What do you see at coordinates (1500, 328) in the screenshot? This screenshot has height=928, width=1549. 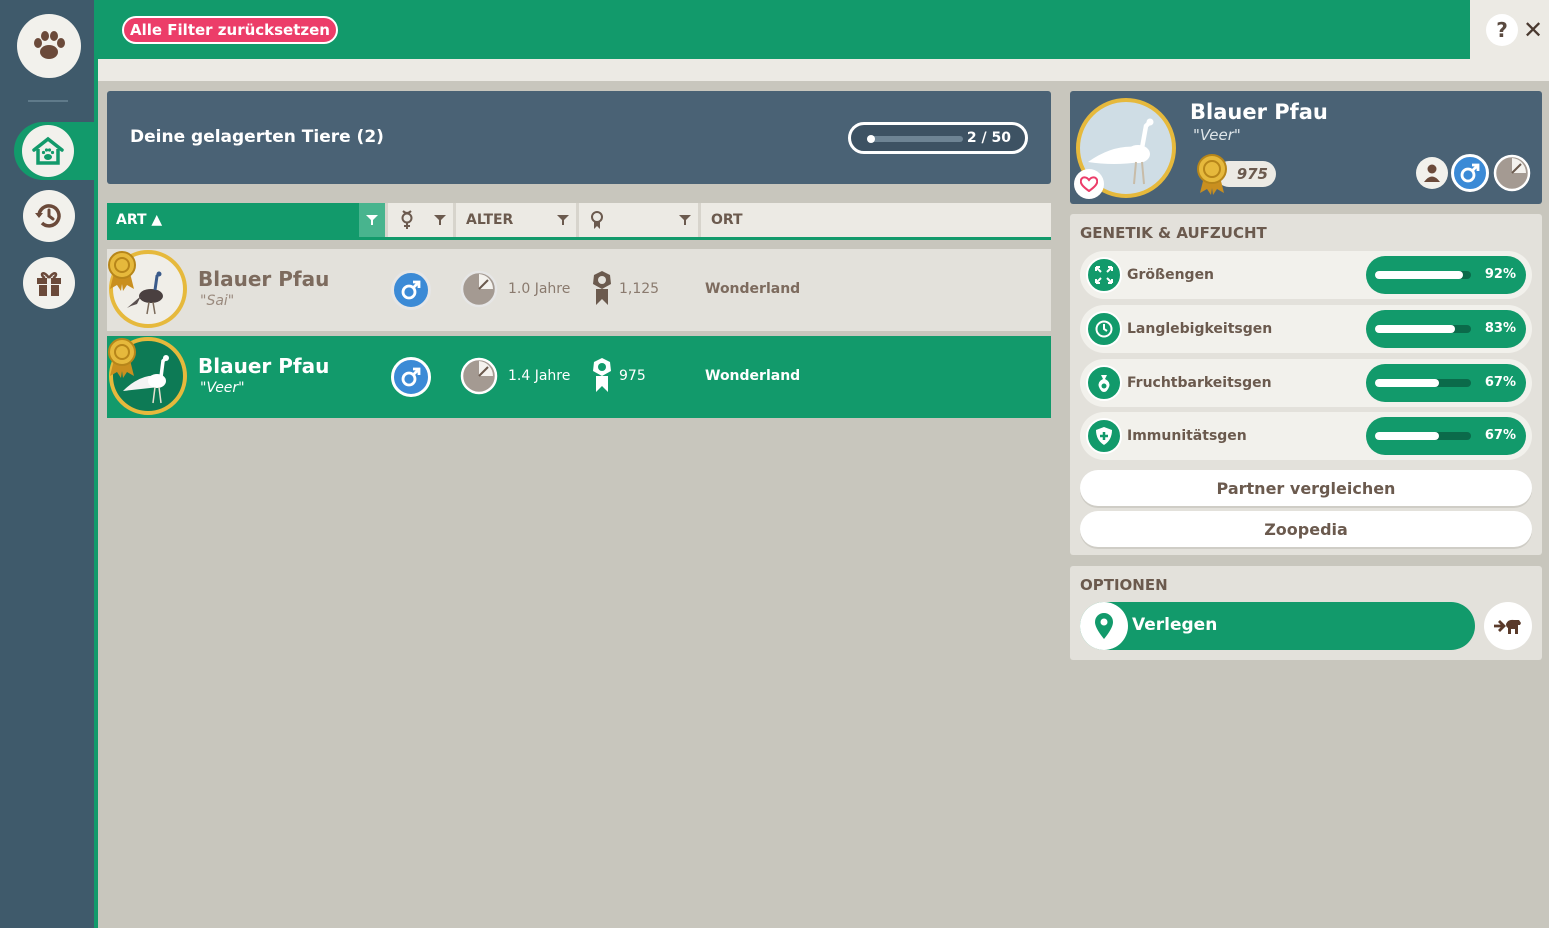 I see `gene-percent: 83%` at bounding box center [1500, 328].